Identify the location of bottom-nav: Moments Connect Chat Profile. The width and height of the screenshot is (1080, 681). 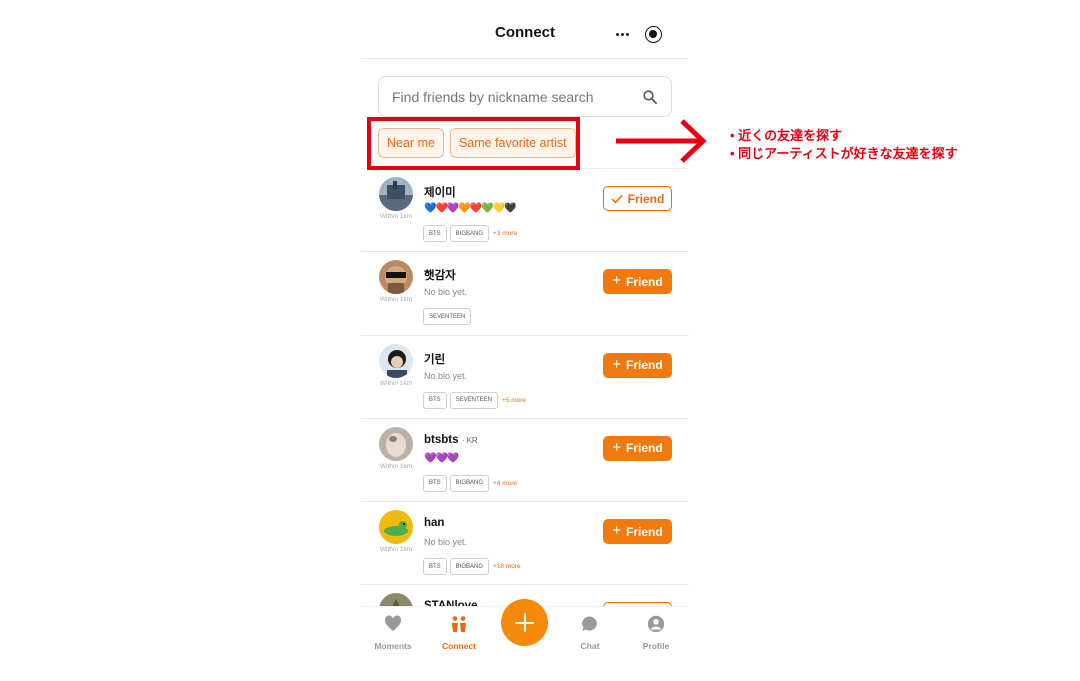
(525, 640).